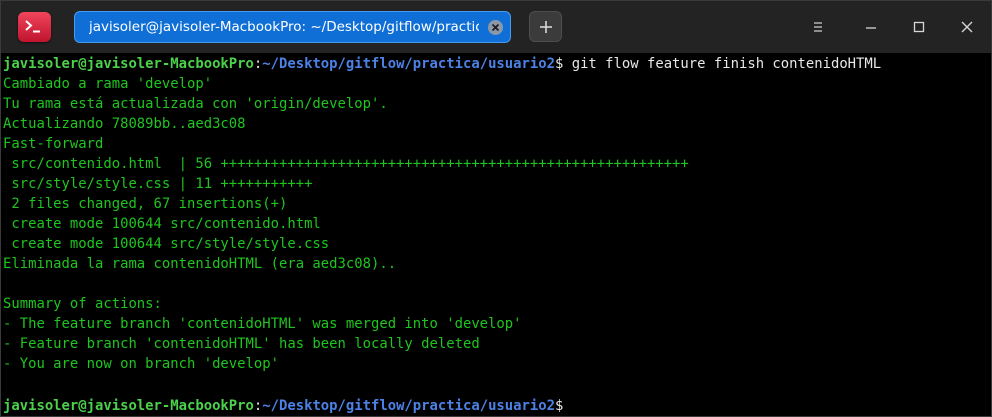  I want to click on command-text: git flow feature finish contenidoHTML, so click(722, 64).